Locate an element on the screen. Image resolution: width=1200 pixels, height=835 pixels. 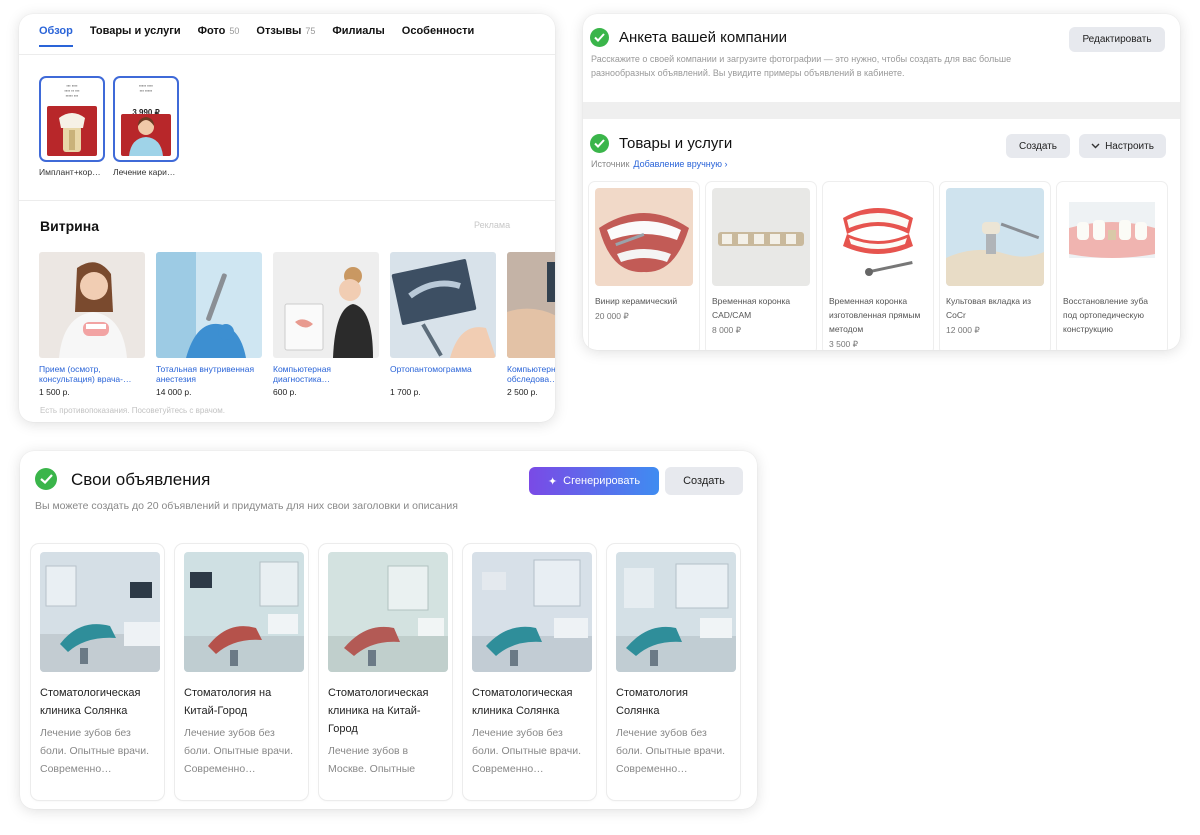
tab-label: Особенности is located at coordinates (438, 31).